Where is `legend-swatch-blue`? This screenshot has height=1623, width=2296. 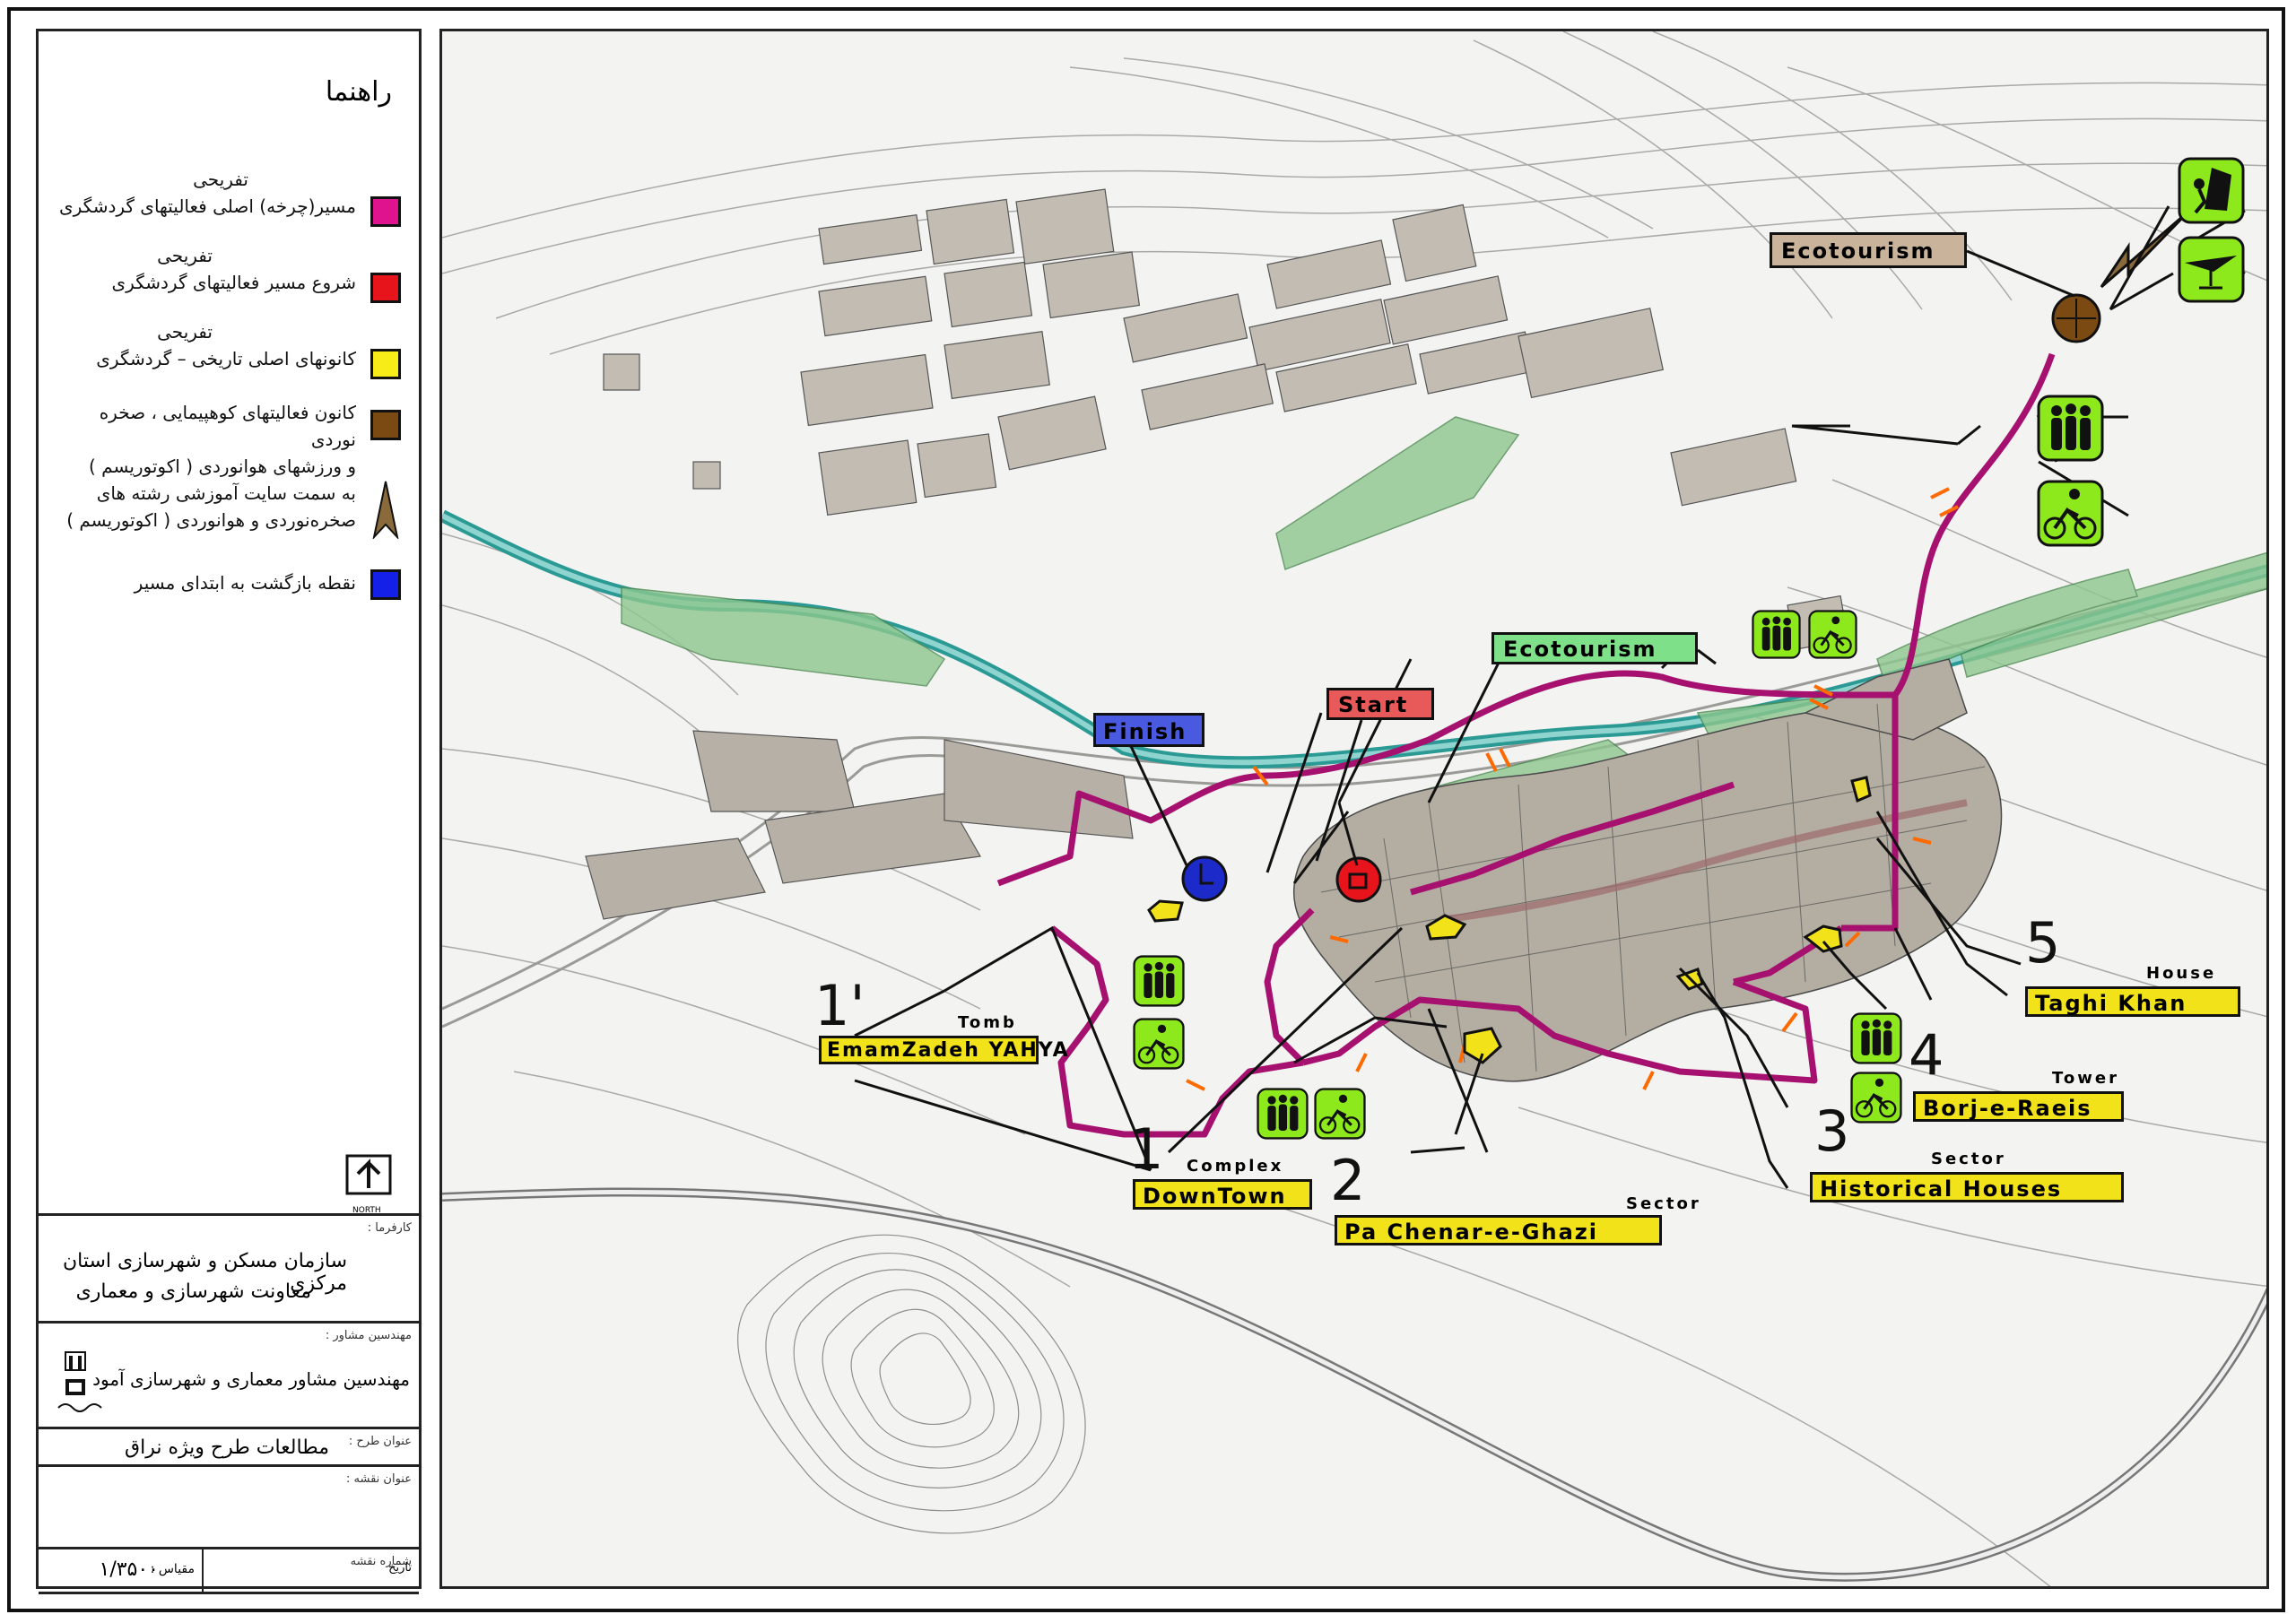 legend-swatch-blue is located at coordinates (385, 584).